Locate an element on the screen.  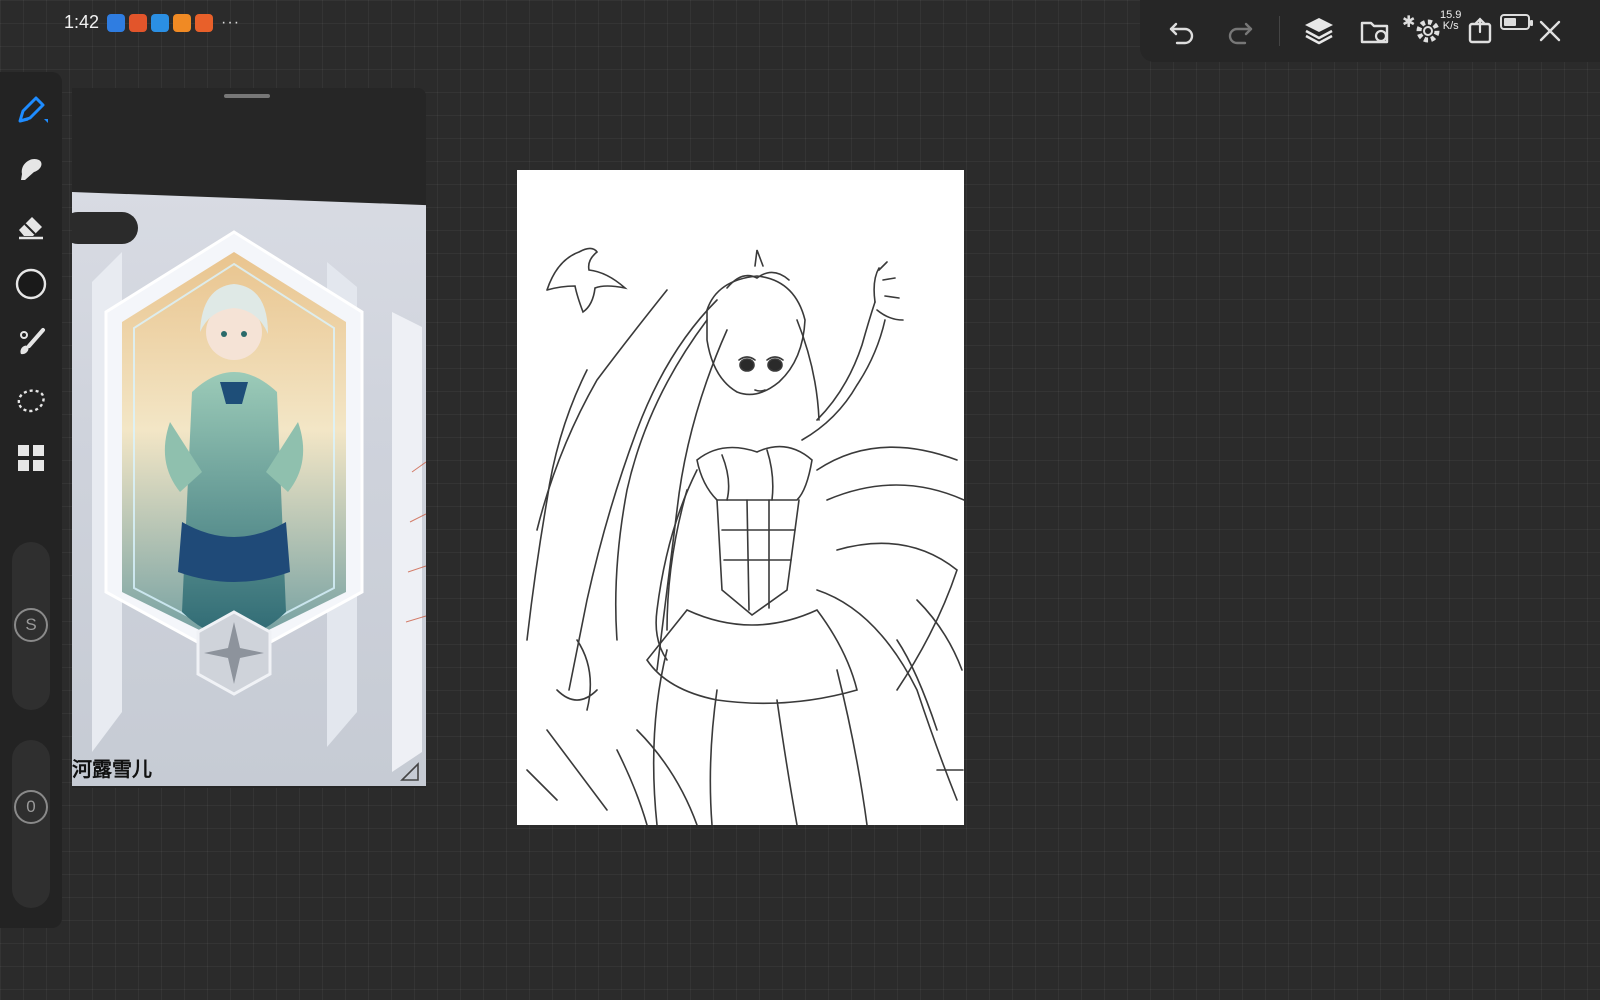
battery-icon is located at coordinates (1516, 22).